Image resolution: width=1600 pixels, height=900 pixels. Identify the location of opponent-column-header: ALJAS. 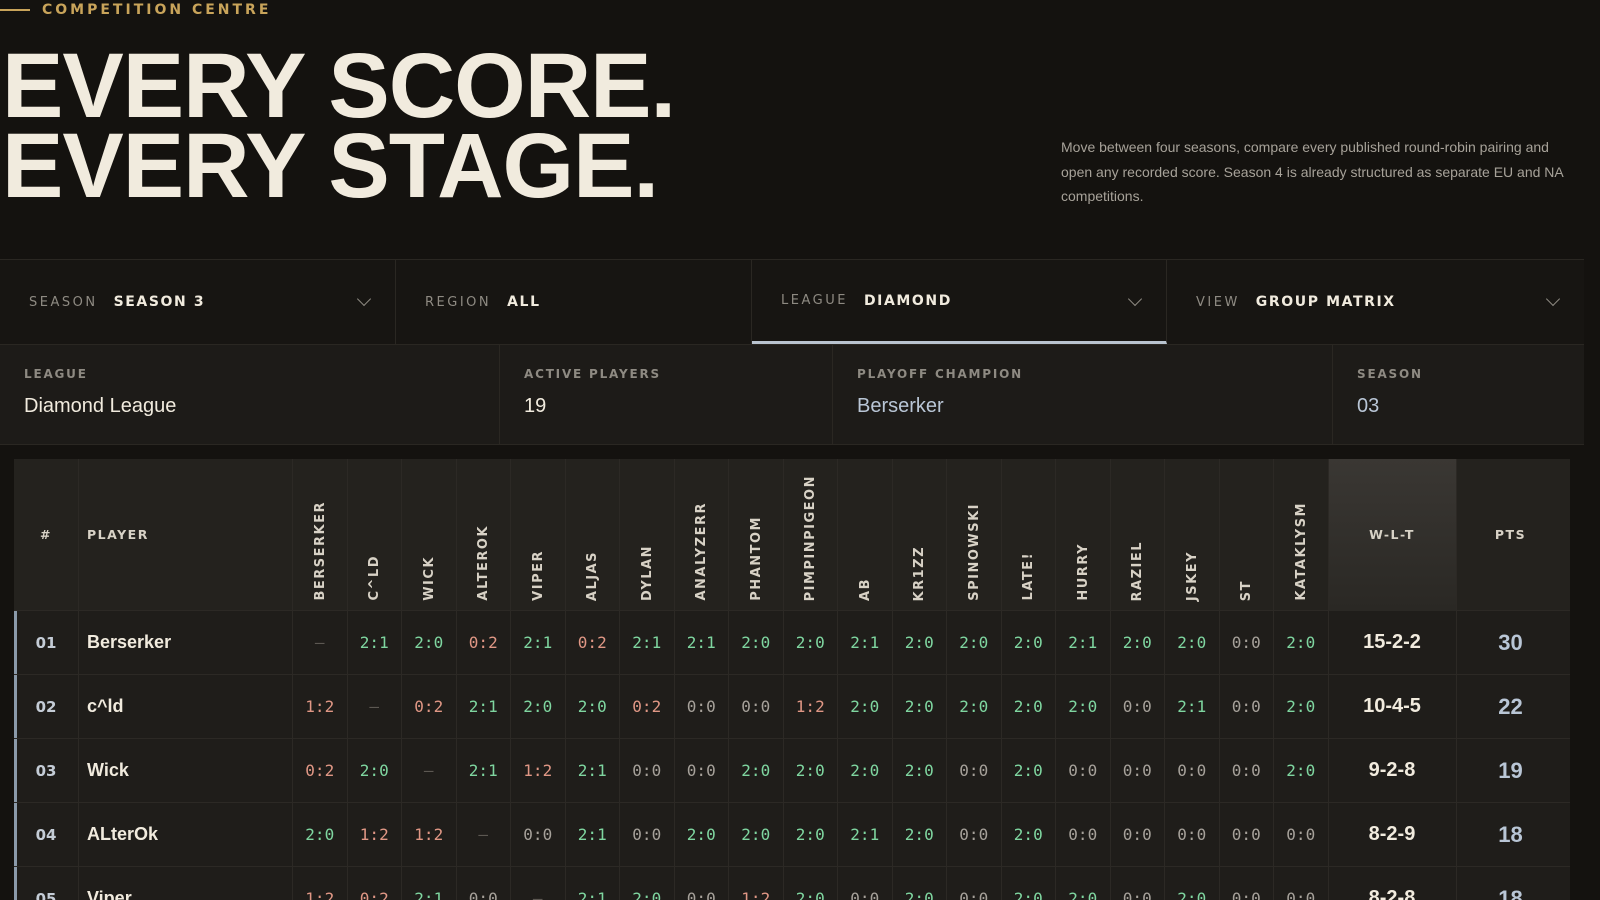
(593, 535).